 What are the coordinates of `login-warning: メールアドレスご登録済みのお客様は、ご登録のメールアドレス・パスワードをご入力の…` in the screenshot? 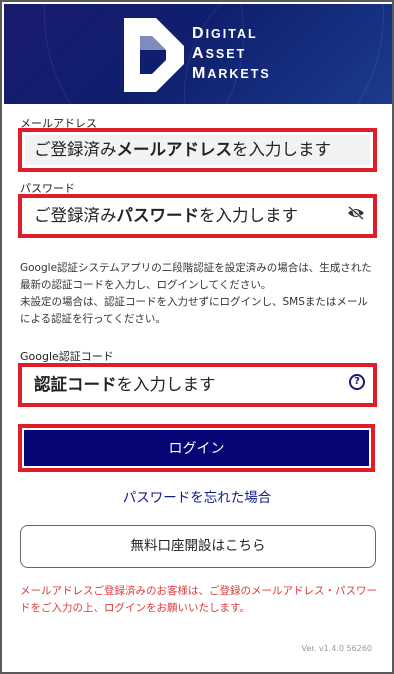 It's located at (198, 599).